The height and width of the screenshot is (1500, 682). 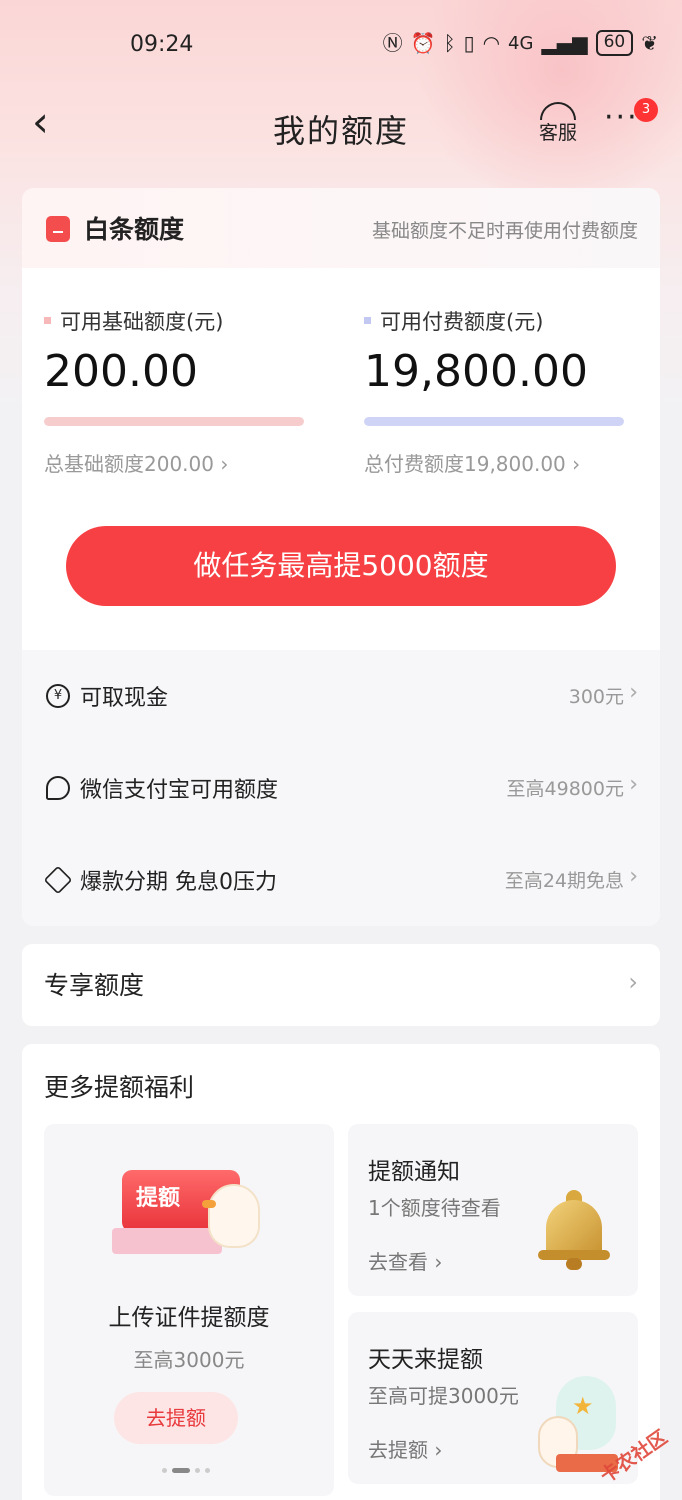 What do you see at coordinates (94, 985) in the screenshot?
I see `exclusive-quota-label: 专享额度` at bounding box center [94, 985].